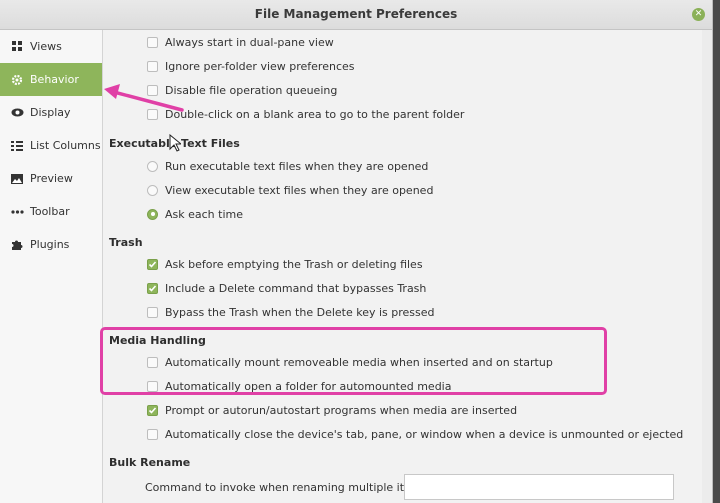  What do you see at coordinates (65, 145) in the screenshot?
I see `sidebar-item-label: List Columns` at bounding box center [65, 145].